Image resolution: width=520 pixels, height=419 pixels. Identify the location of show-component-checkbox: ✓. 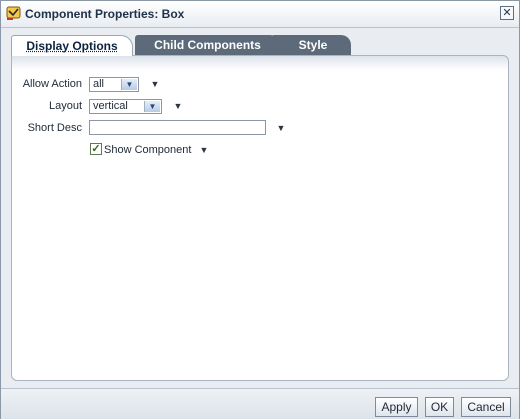
(96, 149).